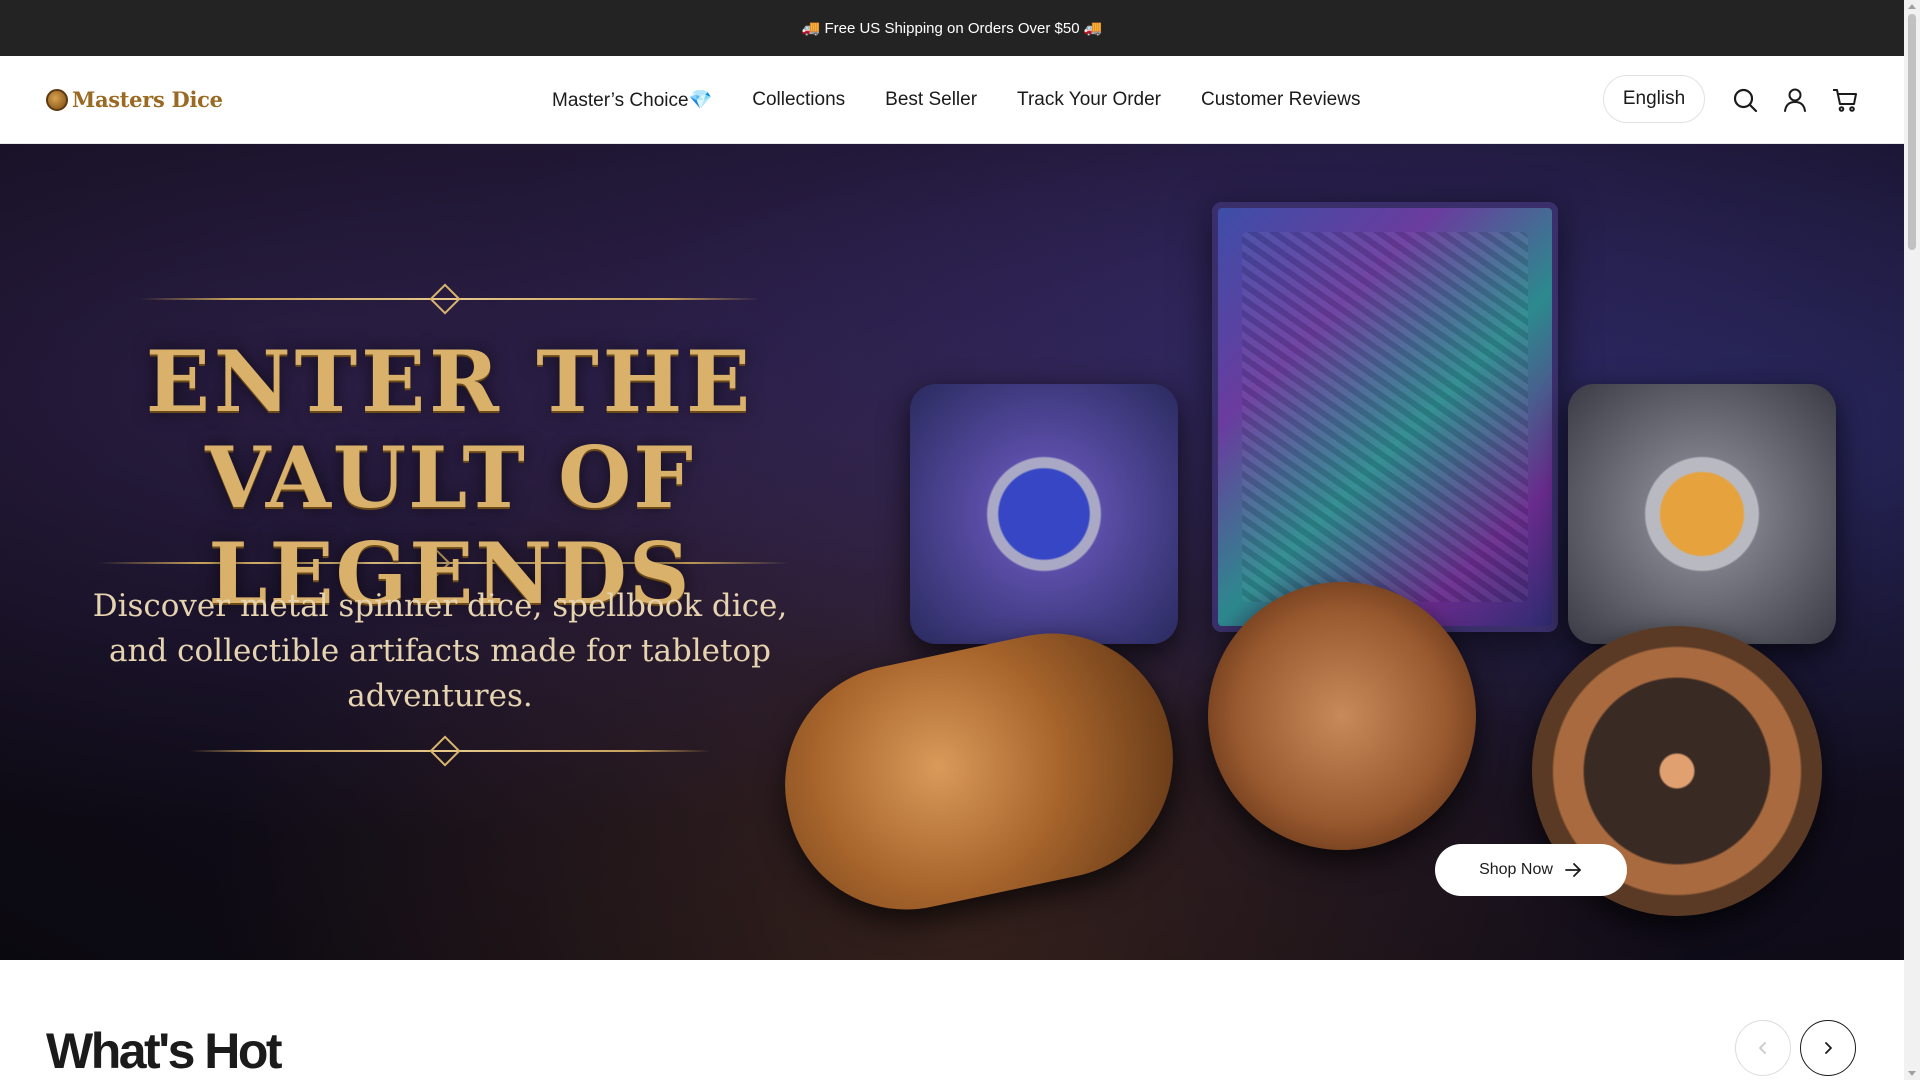 Image resolution: width=1920 pixels, height=1080 pixels. I want to click on carousel-prev-button, so click(1763, 1048).